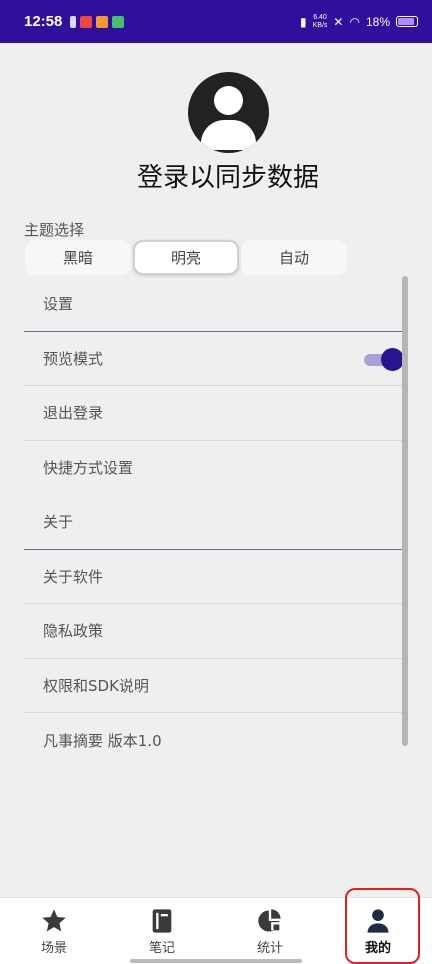  I want to click on sim-icon: ✕, so click(338, 21).